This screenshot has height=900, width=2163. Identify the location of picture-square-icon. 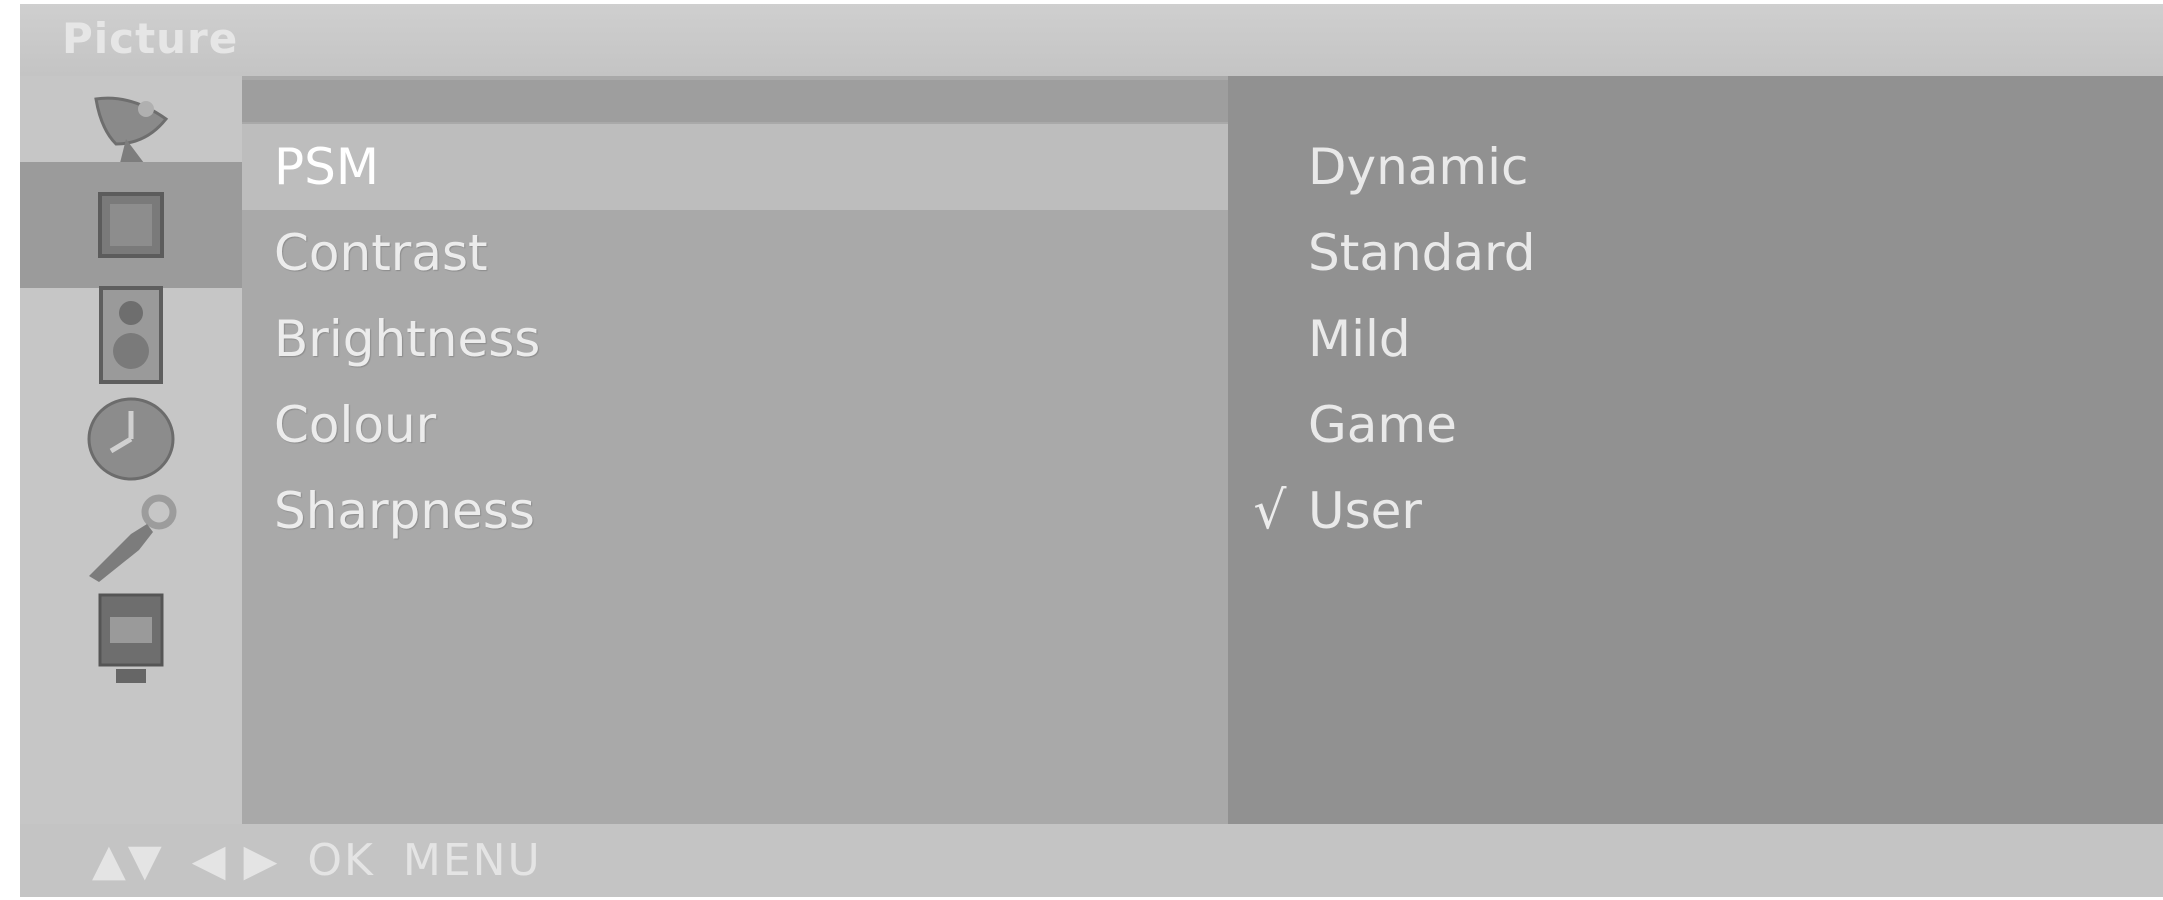
(131, 225).